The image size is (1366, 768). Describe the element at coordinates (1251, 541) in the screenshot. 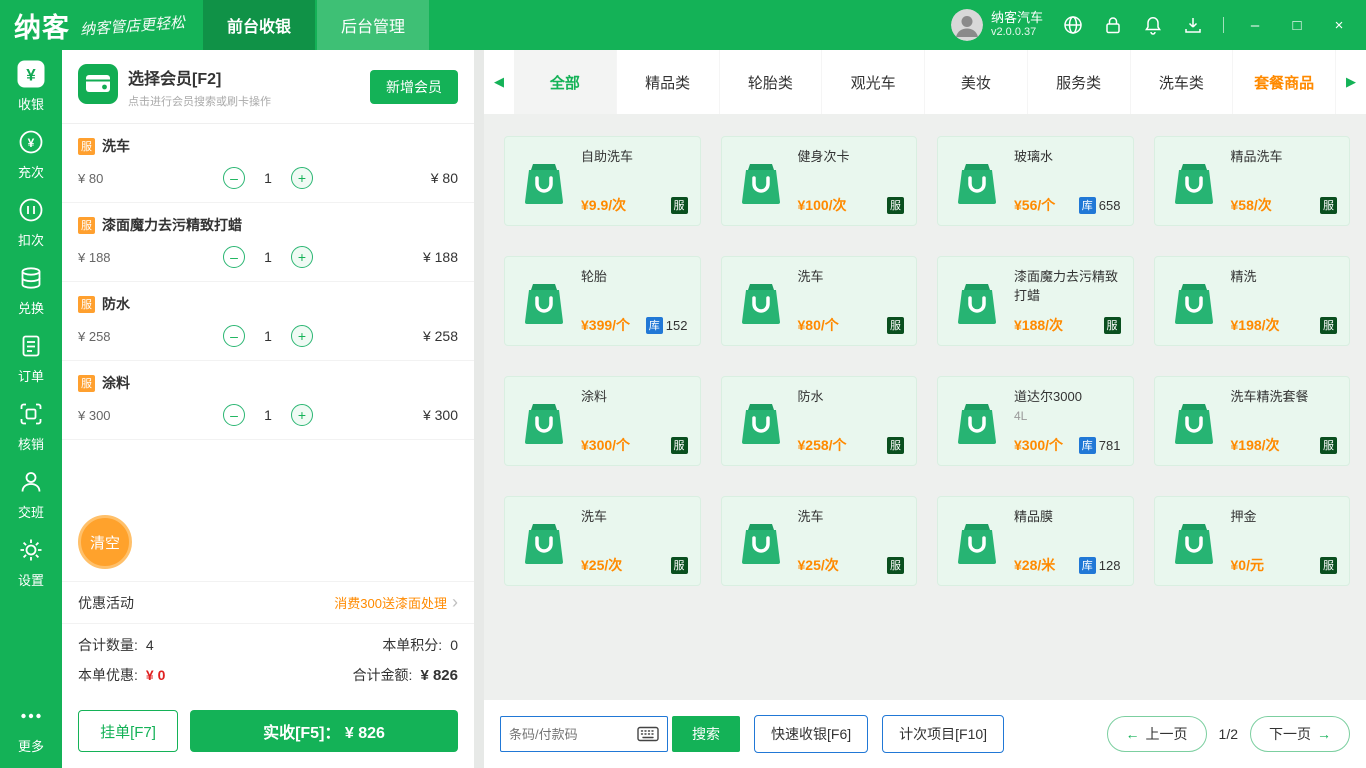

I see `product-card: 押金 ¥0/元 服` at that location.